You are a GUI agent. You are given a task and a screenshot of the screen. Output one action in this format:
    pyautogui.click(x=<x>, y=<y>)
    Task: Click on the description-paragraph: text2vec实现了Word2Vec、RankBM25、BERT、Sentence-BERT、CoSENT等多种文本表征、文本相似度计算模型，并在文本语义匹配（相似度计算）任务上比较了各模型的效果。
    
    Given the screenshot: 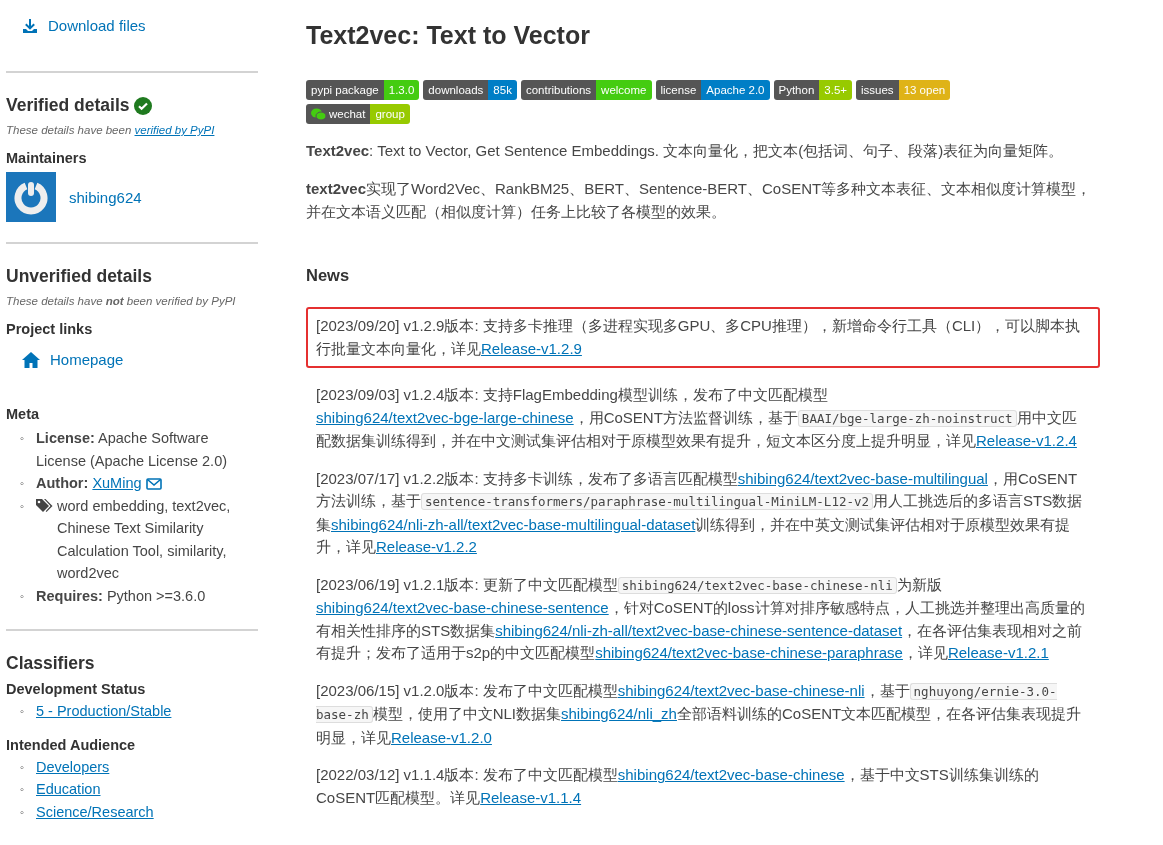 What is the action you would take?
    pyautogui.click(x=699, y=200)
    